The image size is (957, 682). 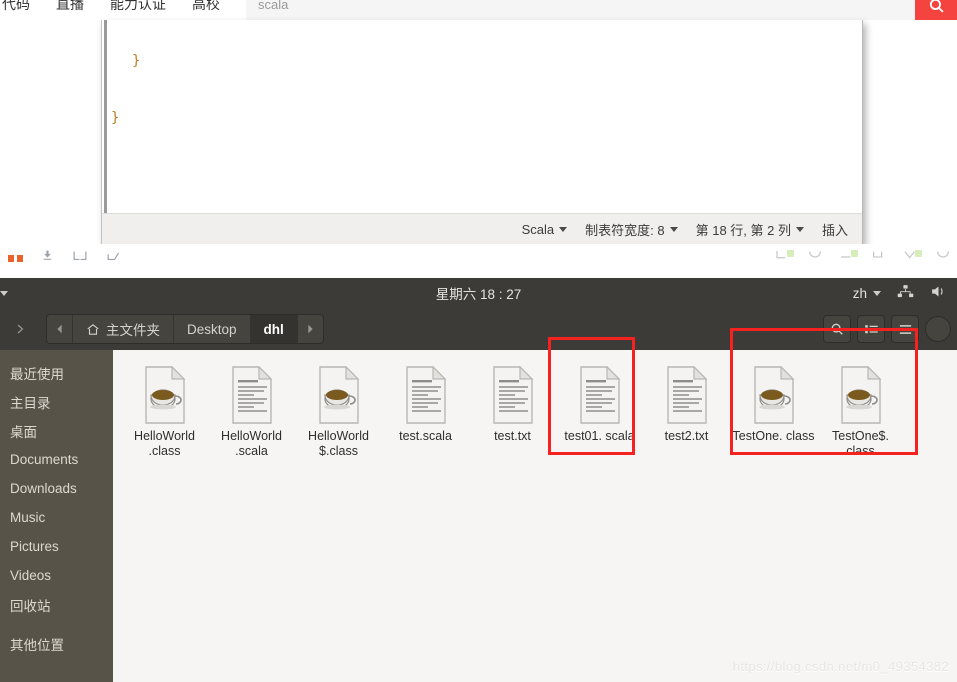 What do you see at coordinates (70, 7) in the screenshot?
I see `nav-item-1: 直播` at bounding box center [70, 7].